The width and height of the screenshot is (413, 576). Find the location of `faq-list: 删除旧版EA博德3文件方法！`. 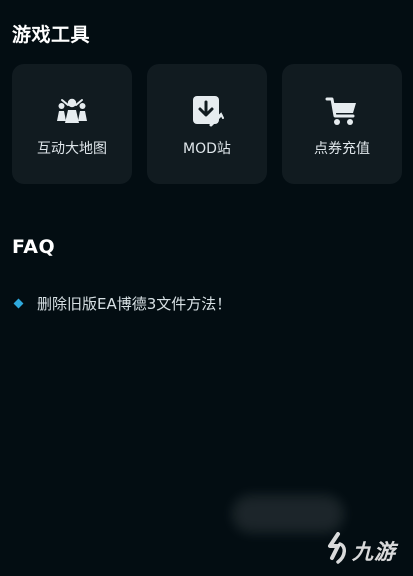

faq-list: 删除旧版EA博德3文件方法！ is located at coordinates (207, 304).